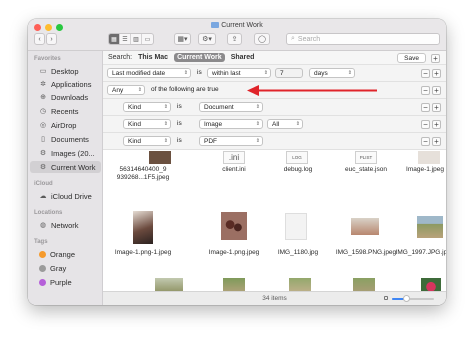 This screenshot has width=474, height=343. I want to click on search-input: ⌕ Search, so click(363, 39).